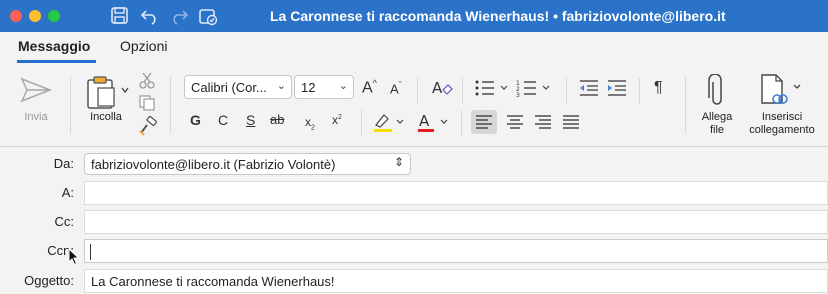 Image resolution: width=828 pixels, height=294 pixels. I want to click on format-painter-icon, so click(148, 125).